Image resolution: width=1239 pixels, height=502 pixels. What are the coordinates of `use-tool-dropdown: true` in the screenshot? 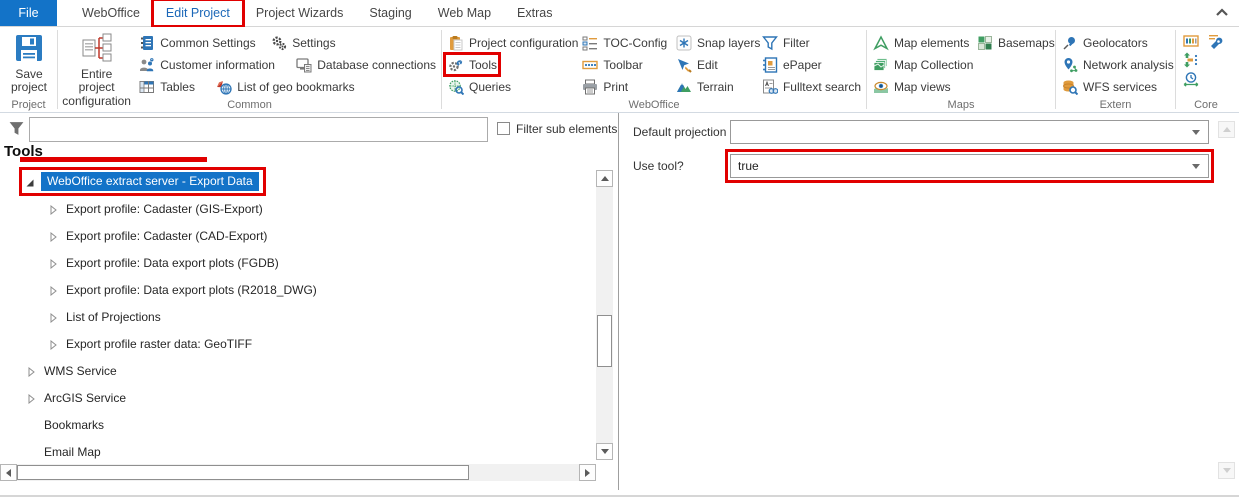 It's located at (969, 166).